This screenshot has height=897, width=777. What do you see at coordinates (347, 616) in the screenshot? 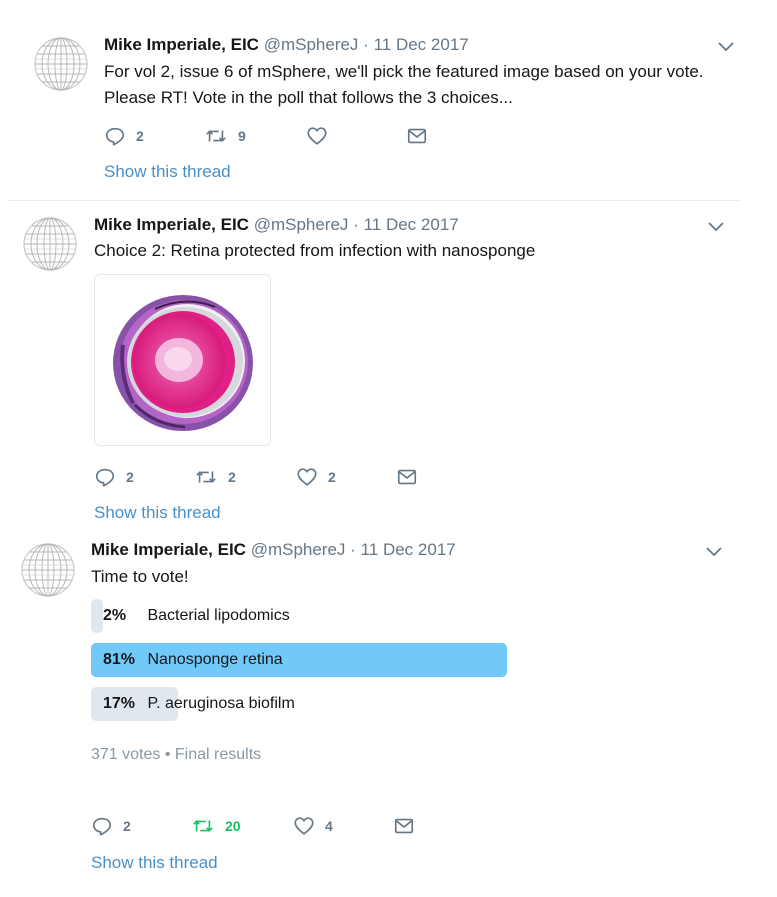
I see `poll-option-1: 2% Bacterial lipodomics` at bounding box center [347, 616].